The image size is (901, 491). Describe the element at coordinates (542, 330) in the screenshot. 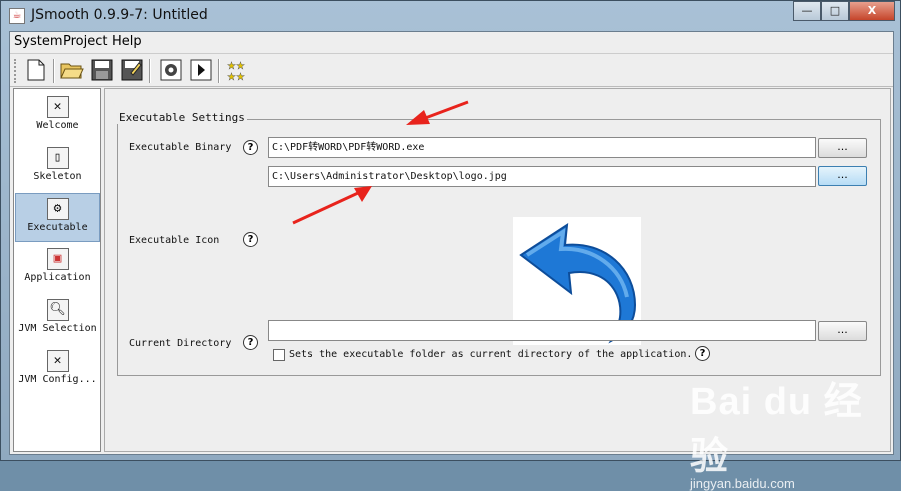

I see `curdir-path-field` at that location.